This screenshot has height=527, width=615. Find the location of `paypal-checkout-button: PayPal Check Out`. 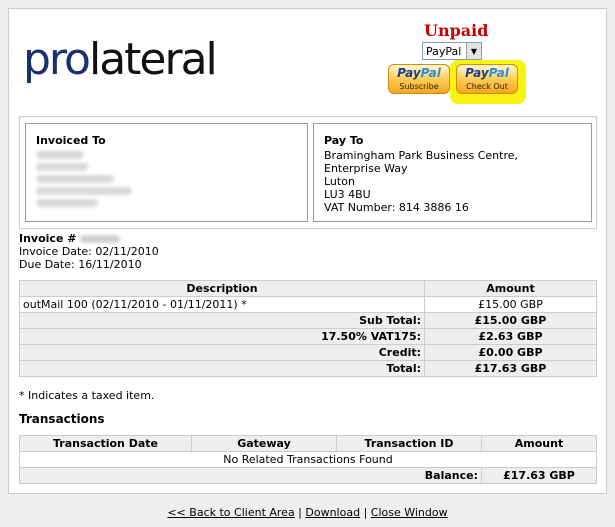

paypal-checkout-button: PayPal Check Out is located at coordinates (487, 79).